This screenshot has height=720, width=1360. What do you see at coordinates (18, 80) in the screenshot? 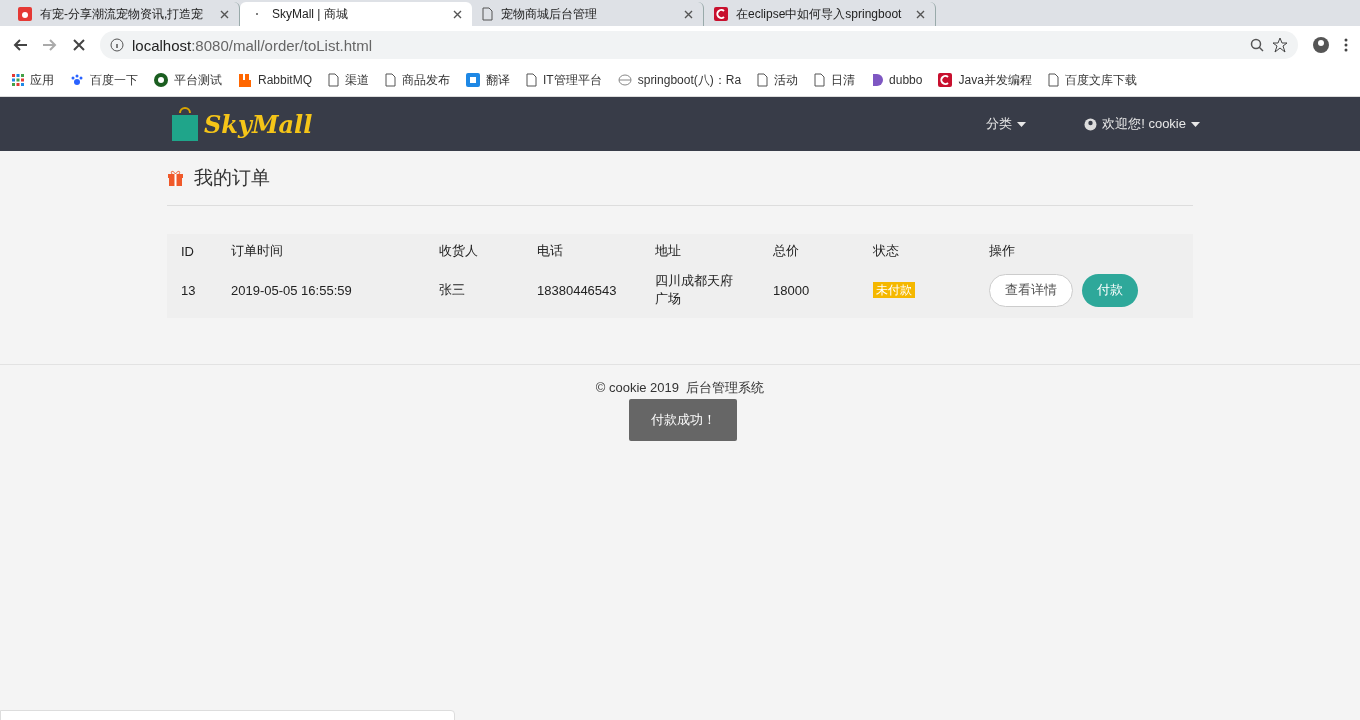
I see `apps-icon` at bounding box center [18, 80].